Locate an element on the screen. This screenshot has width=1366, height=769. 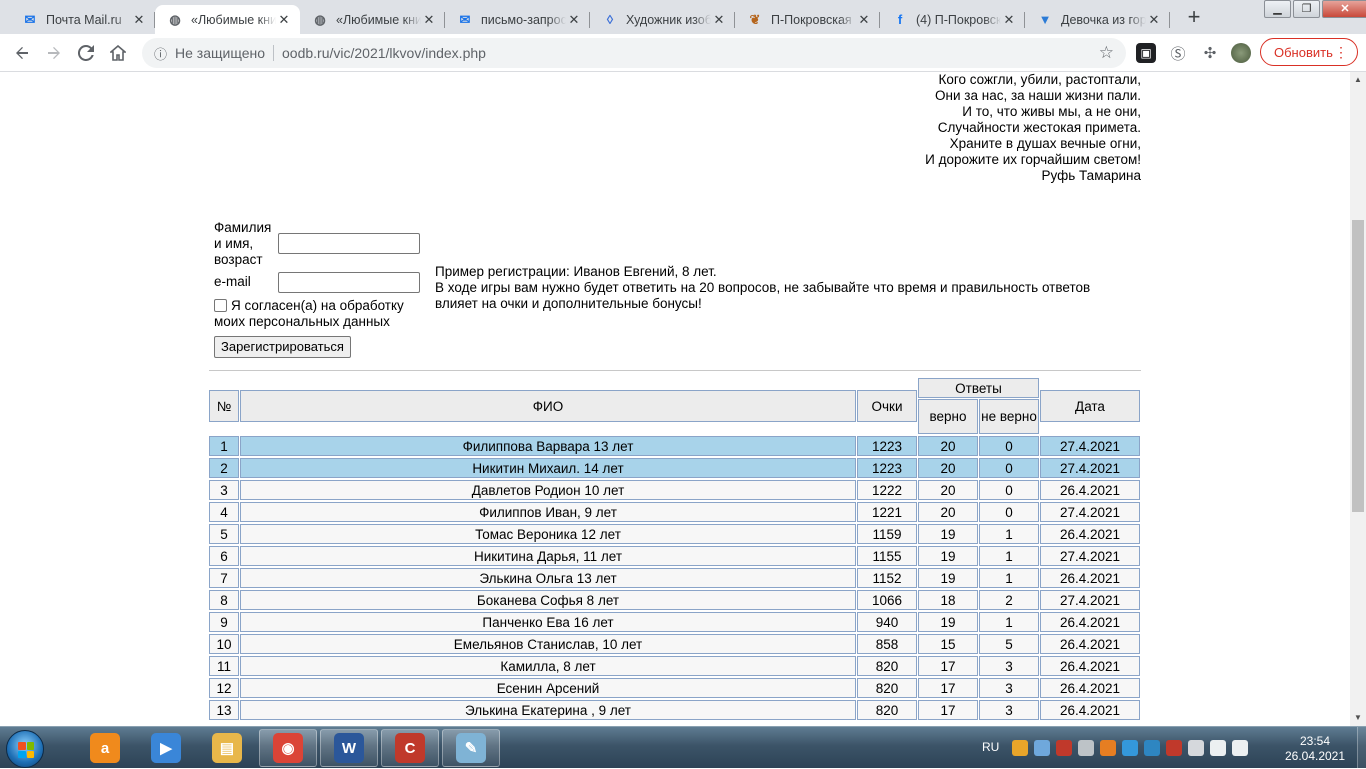
clock-date: 26.04.2021 is located at coordinates (1315, 756).